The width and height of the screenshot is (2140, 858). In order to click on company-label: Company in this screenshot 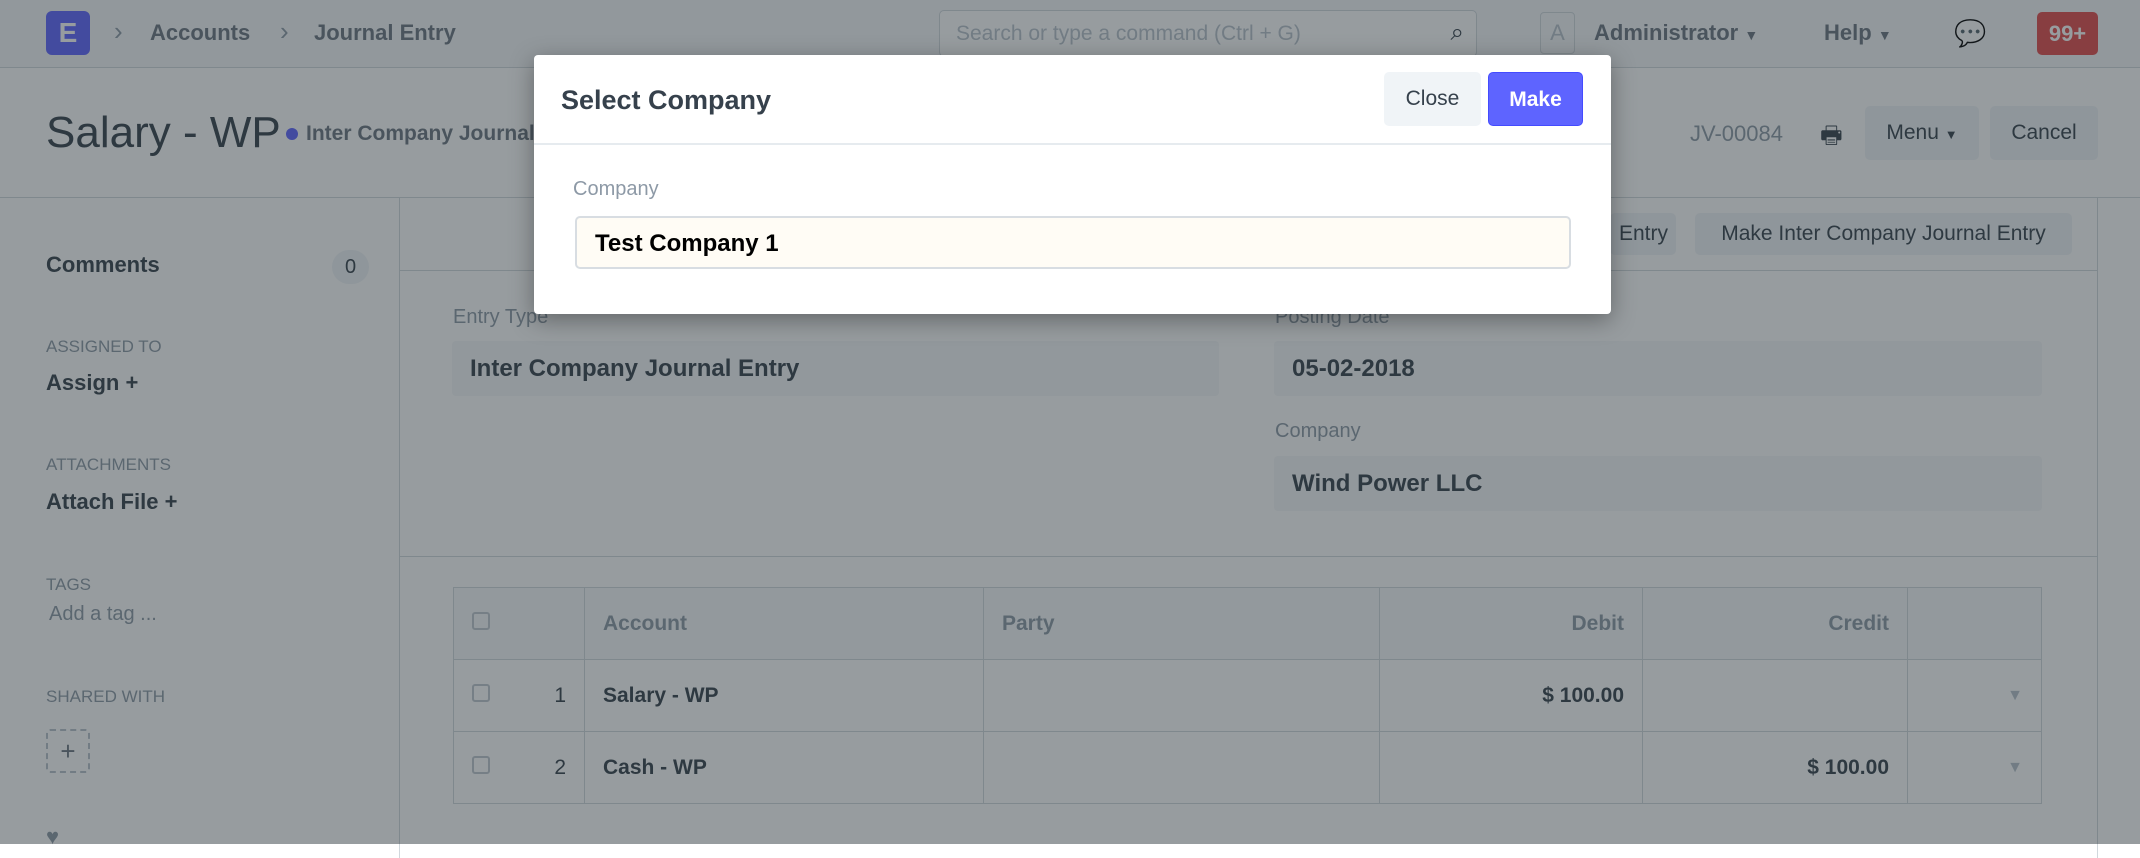, I will do `click(616, 189)`.